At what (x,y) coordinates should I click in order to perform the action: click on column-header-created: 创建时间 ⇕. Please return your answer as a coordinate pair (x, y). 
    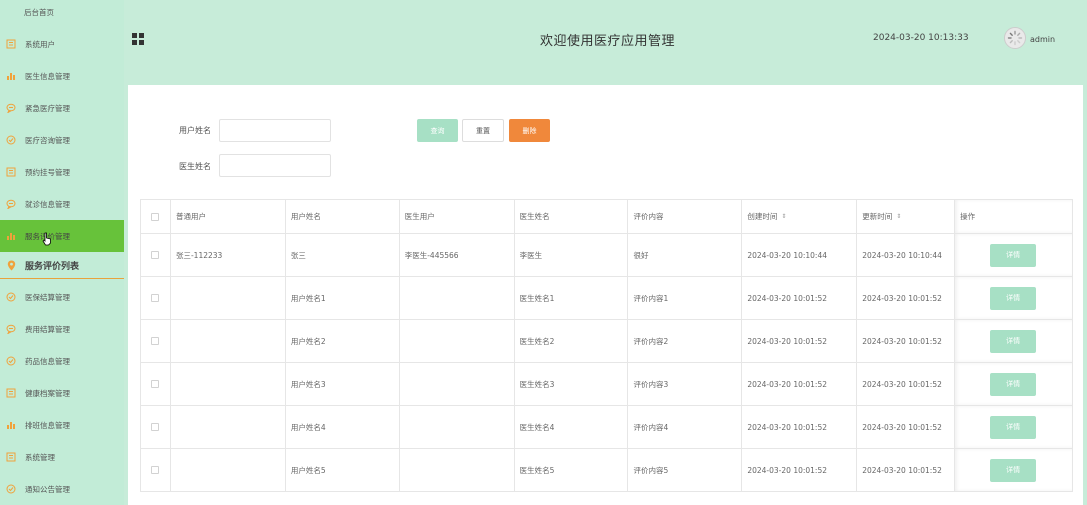
    Looking at the image, I should click on (800, 216).